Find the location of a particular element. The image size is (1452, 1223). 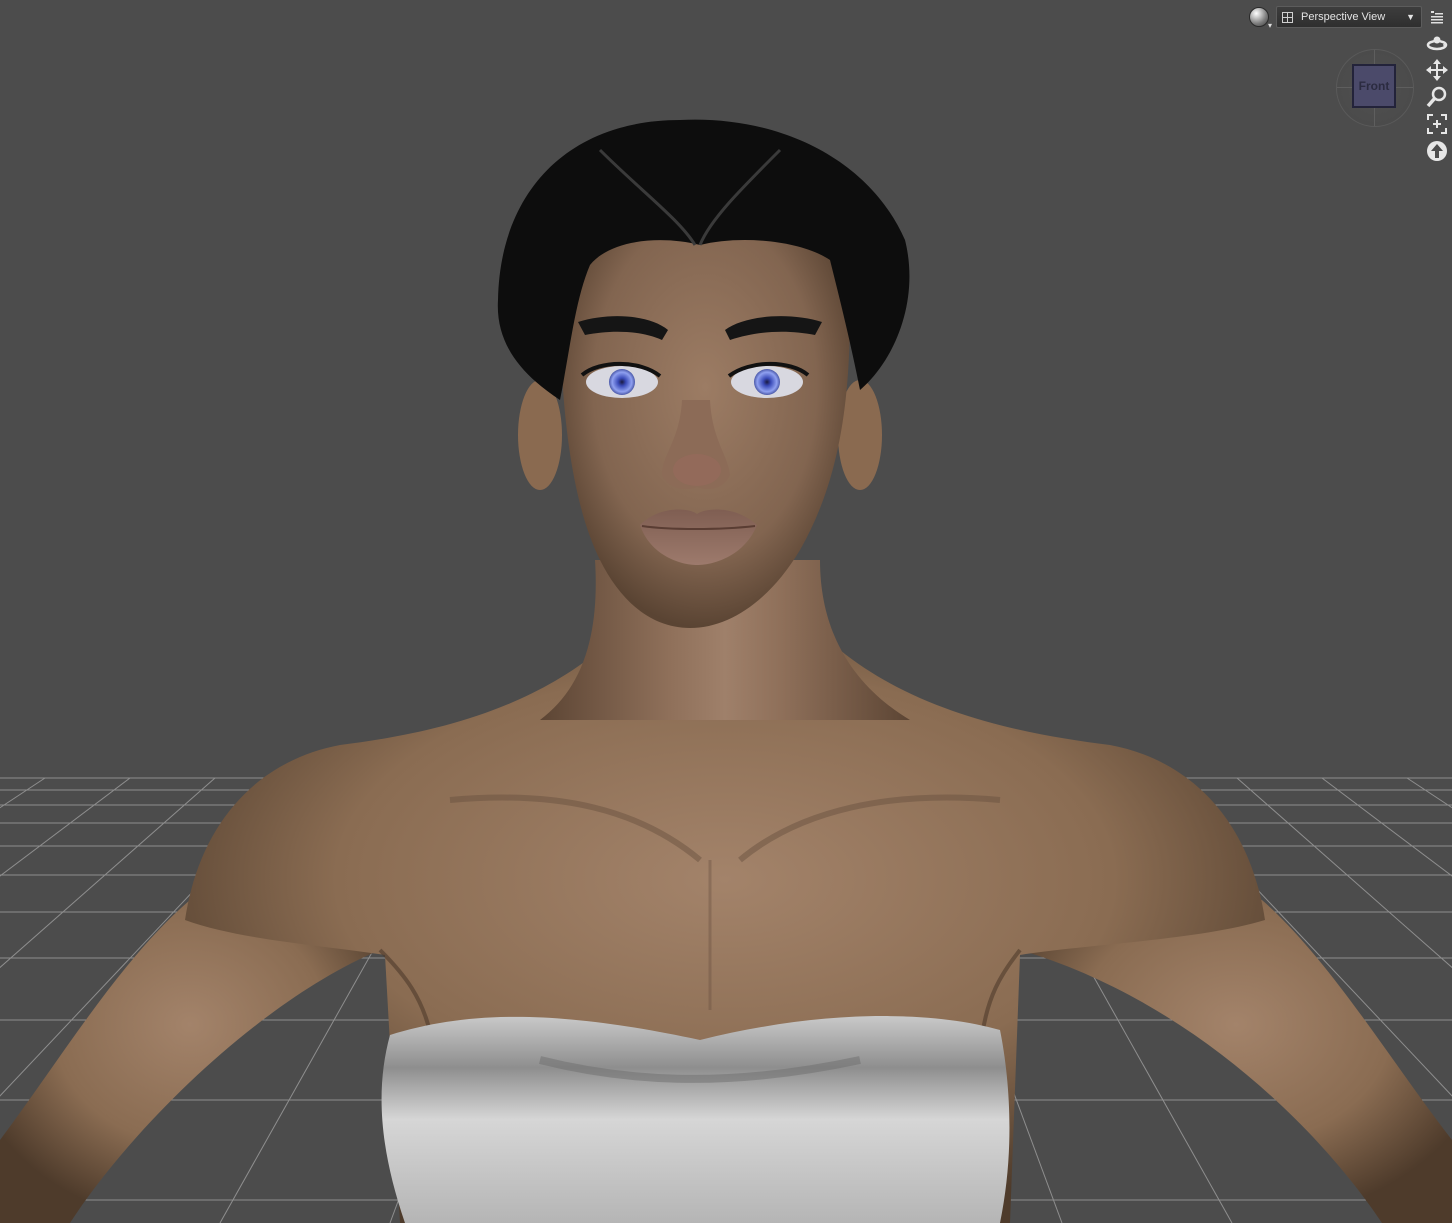

reset-view-button is located at coordinates (1437, 151).